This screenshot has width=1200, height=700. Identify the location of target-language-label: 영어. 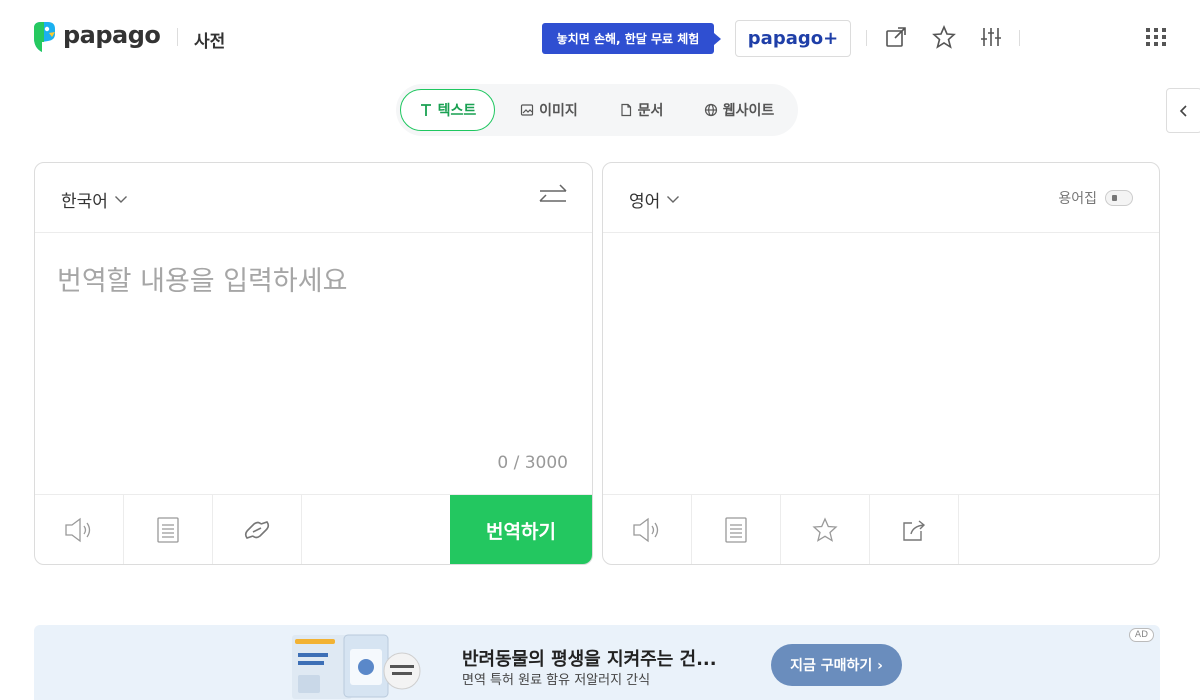
(645, 202).